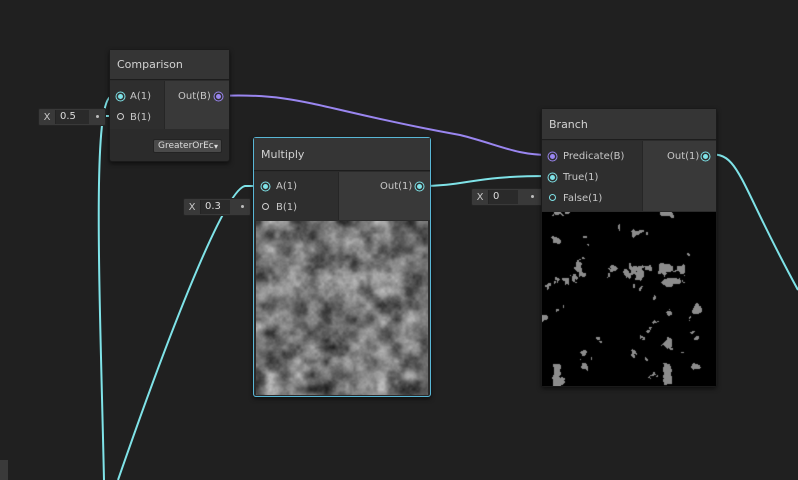 The image size is (798, 480). Describe the element at coordinates (581, 177) in the screenshot. I see `port-true-label: True(1)` at that location.